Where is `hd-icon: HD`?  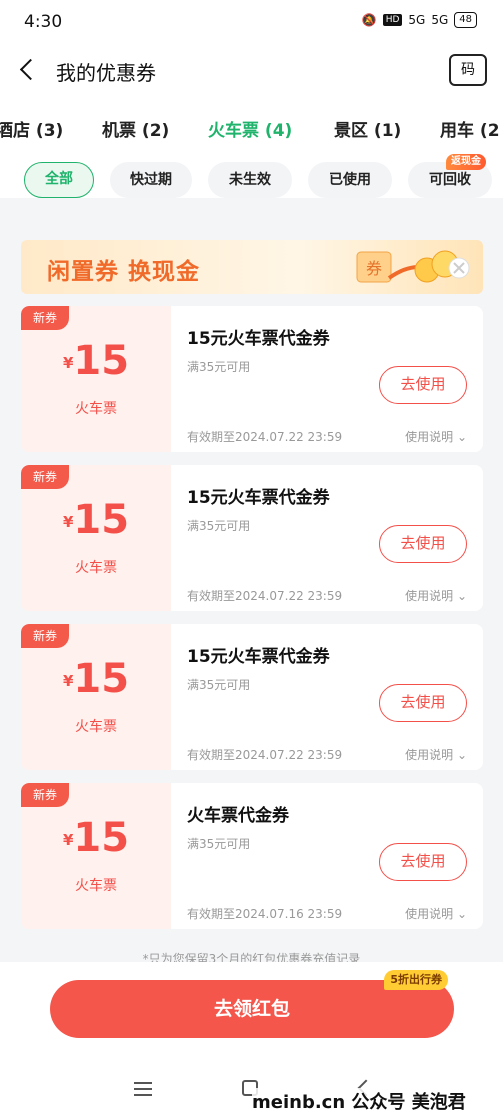
hd-icon: HD is located at coordinates (392, 20).